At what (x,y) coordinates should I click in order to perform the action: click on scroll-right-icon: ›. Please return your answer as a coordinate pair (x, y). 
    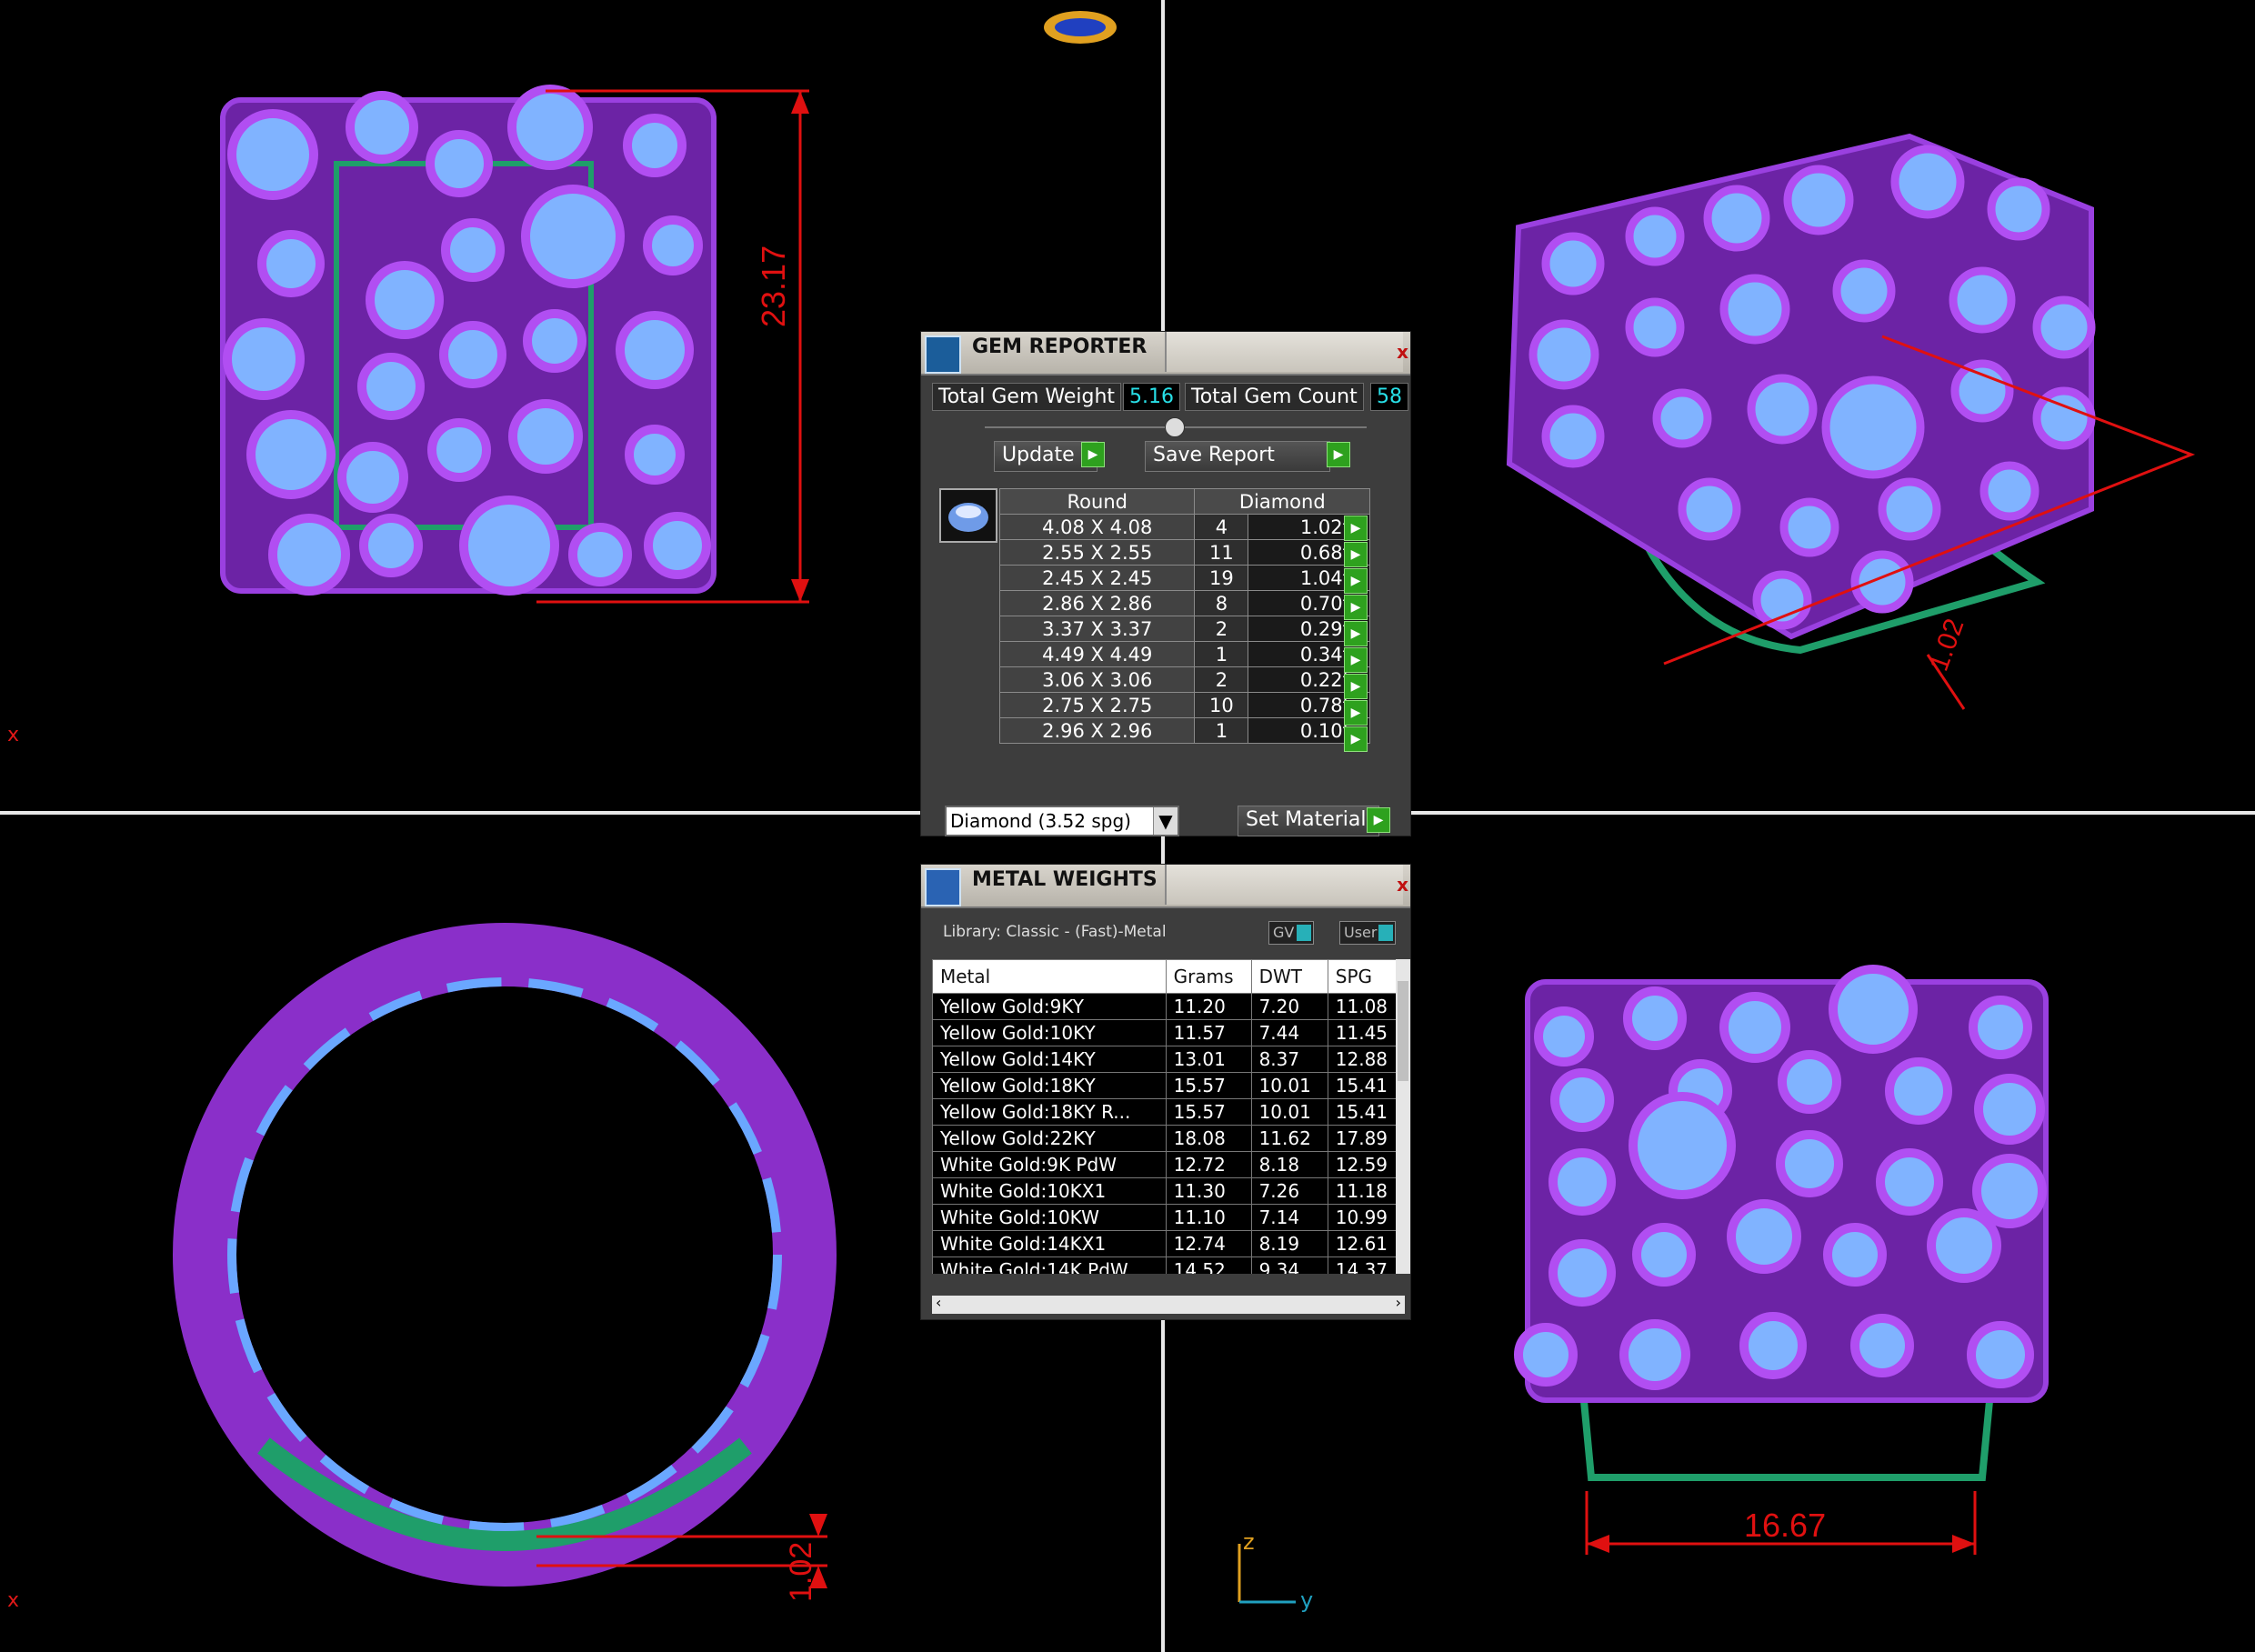
    Looking at the image, I should click on (1399, 1302).